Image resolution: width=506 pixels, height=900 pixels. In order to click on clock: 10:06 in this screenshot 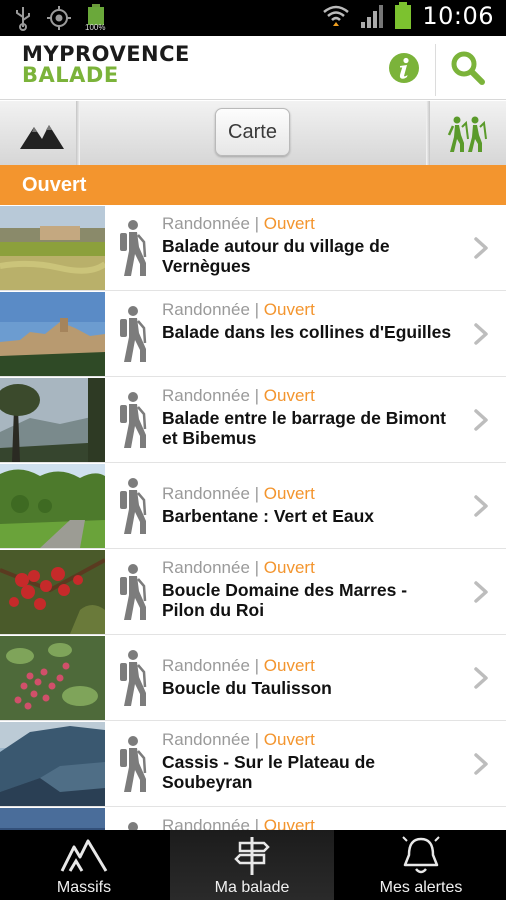, I will do `click(458, 16)`.